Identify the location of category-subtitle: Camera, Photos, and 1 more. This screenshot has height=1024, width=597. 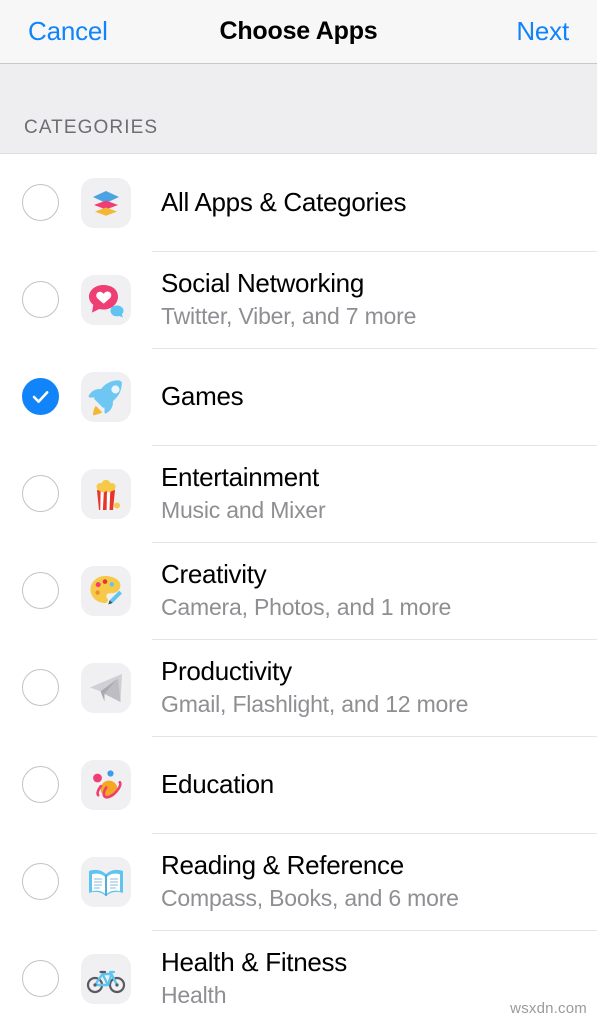
(306, 606).